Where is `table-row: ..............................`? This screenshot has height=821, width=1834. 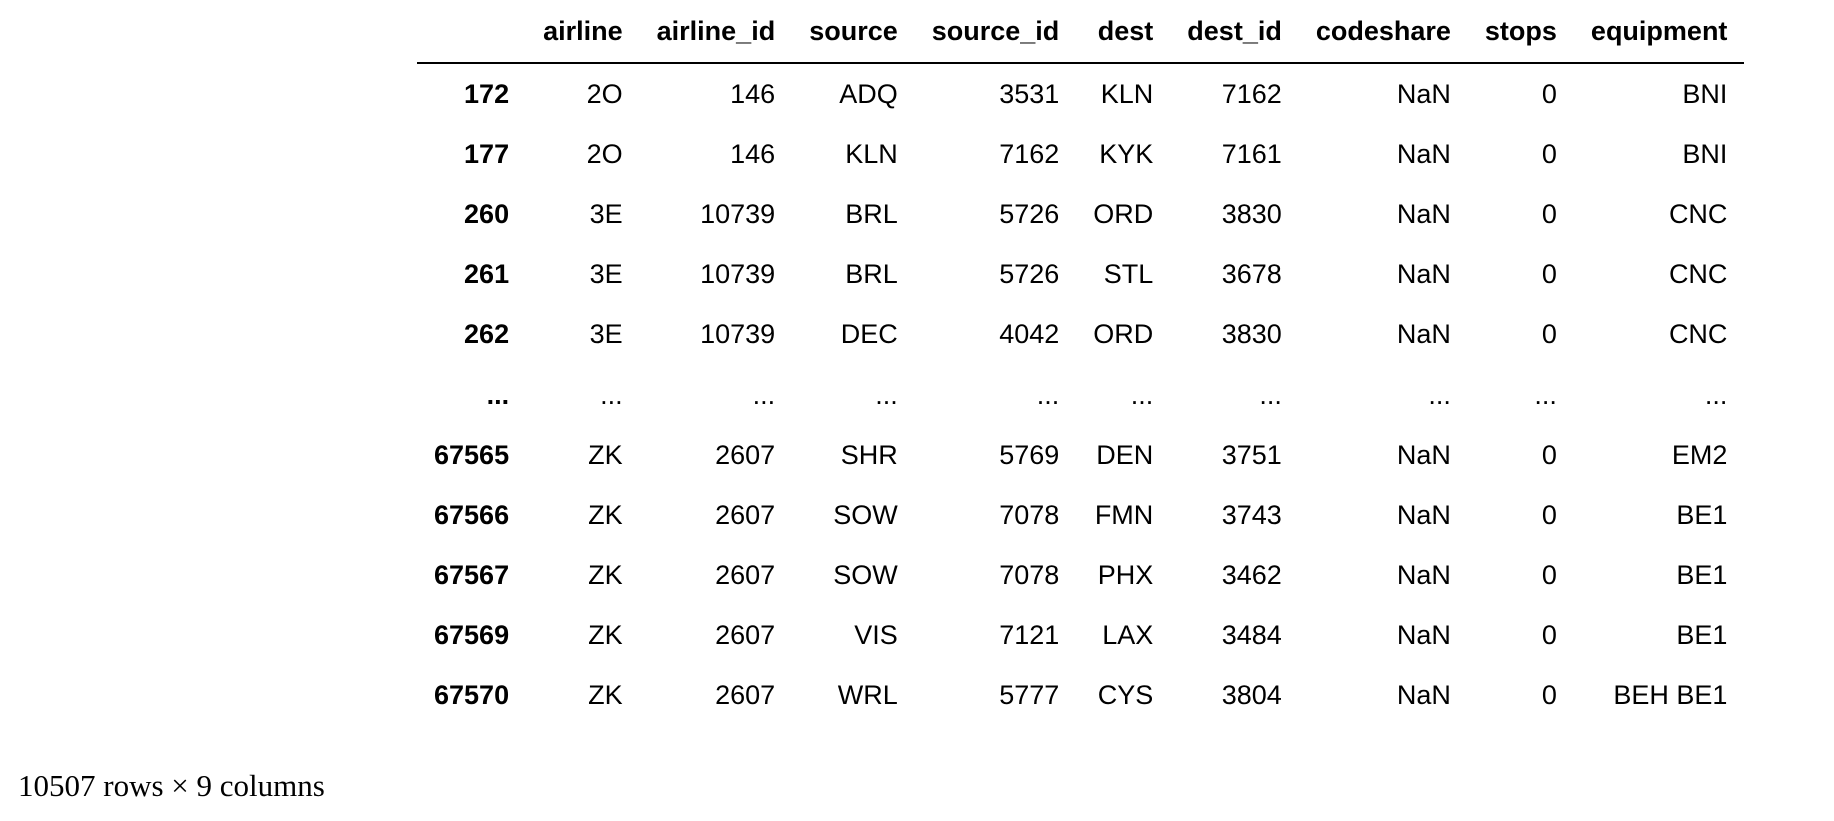
table-row: .............................. is located at coordinates (1080, 395).